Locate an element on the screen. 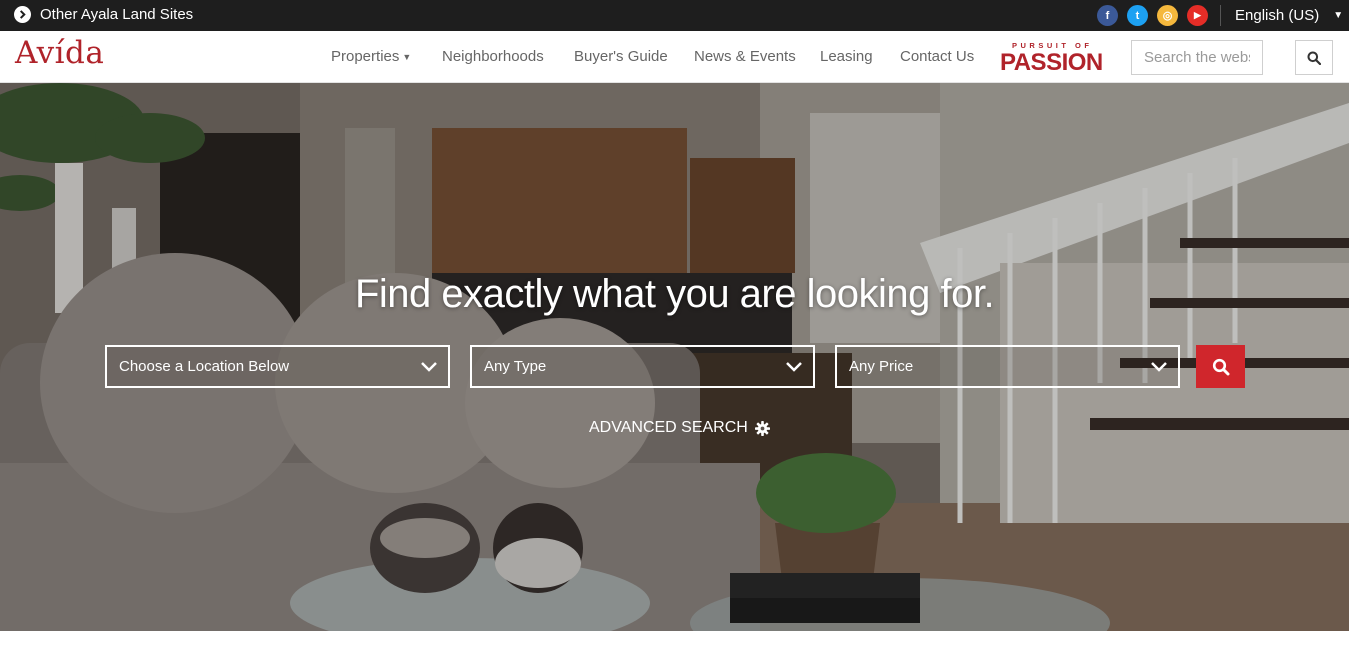 The width and height of the screenshot is (1349, 650). instagram-icon: ◎ is located at coordinates (1167, 15).